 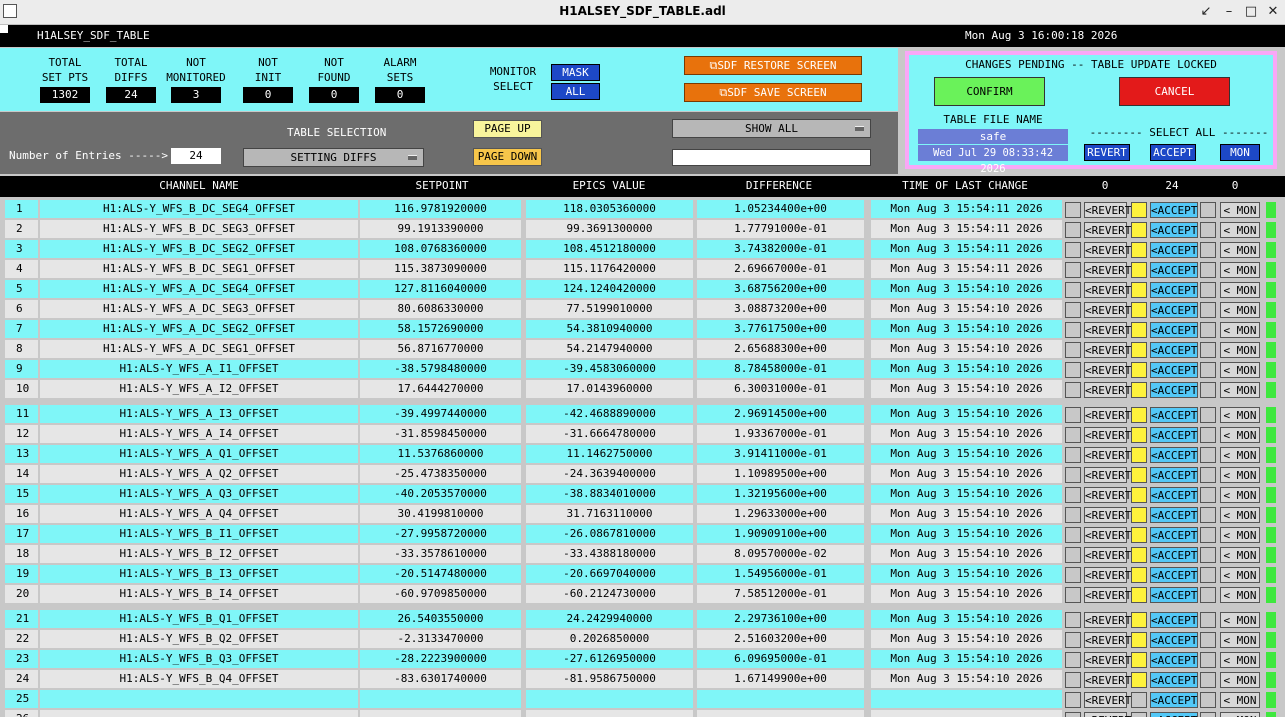 What do you see at coordinates (771, 128) in the screenshot?
I see `show-all-menu: SHOW ALL` at bounding box center [771, 128].